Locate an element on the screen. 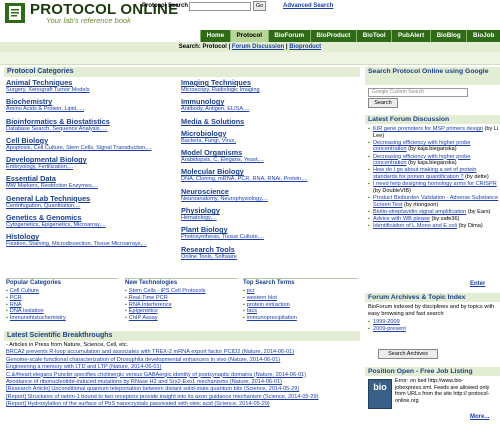  breakthroughs-heading: Latest Scientific Breakthroughs is located at coordinates (182, 336).